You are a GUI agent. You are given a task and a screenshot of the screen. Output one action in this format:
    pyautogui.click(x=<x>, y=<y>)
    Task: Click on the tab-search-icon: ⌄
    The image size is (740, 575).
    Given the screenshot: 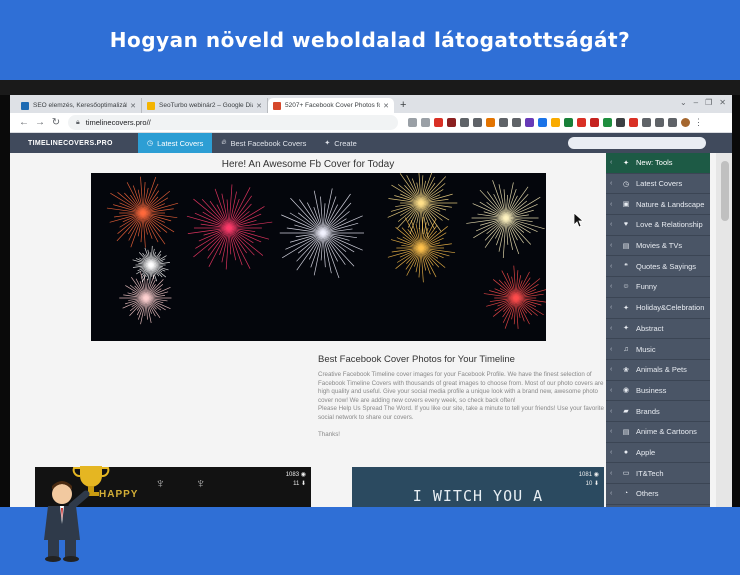 What is the action you would take?
    pyautogui.click(x=683, y=102)
    